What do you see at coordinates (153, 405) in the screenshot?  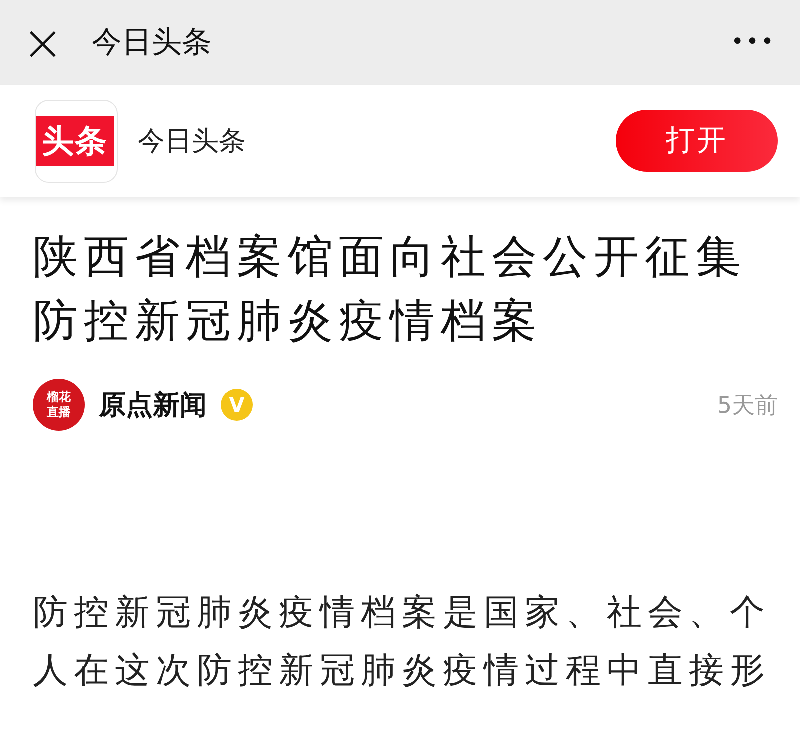 I see `author-name: 原点新闻` at bounding box center [153, 405].